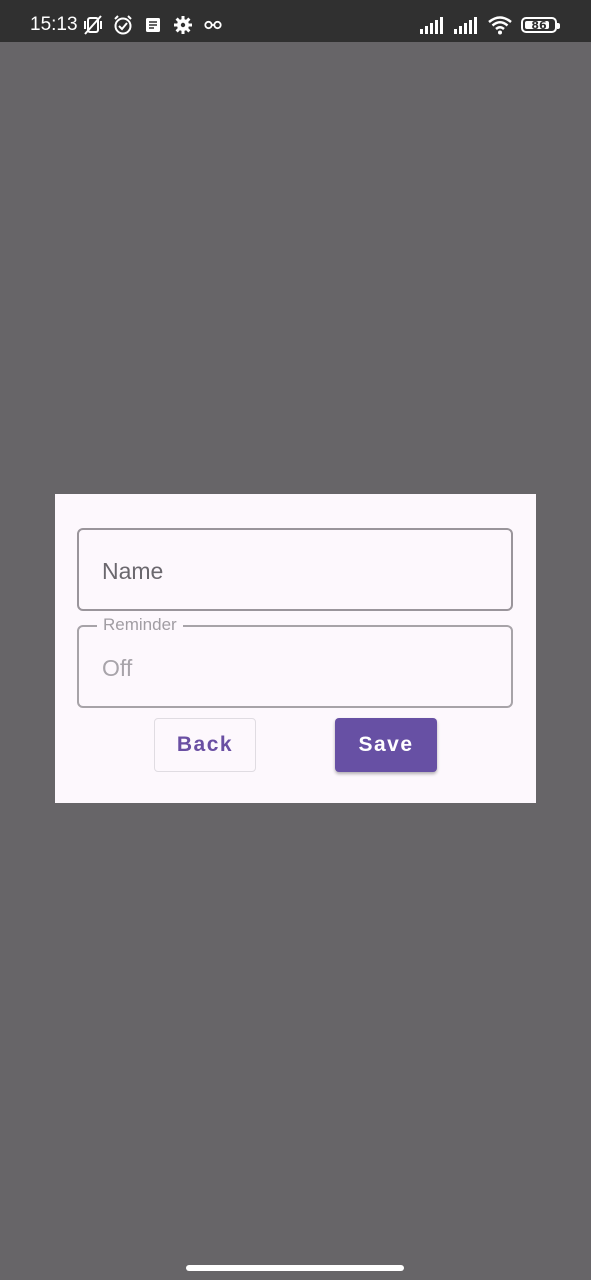 Image resolution: width=591 pixels, height=1280 pixels. I want to click on battery-icon: 86, so click(540, 25).